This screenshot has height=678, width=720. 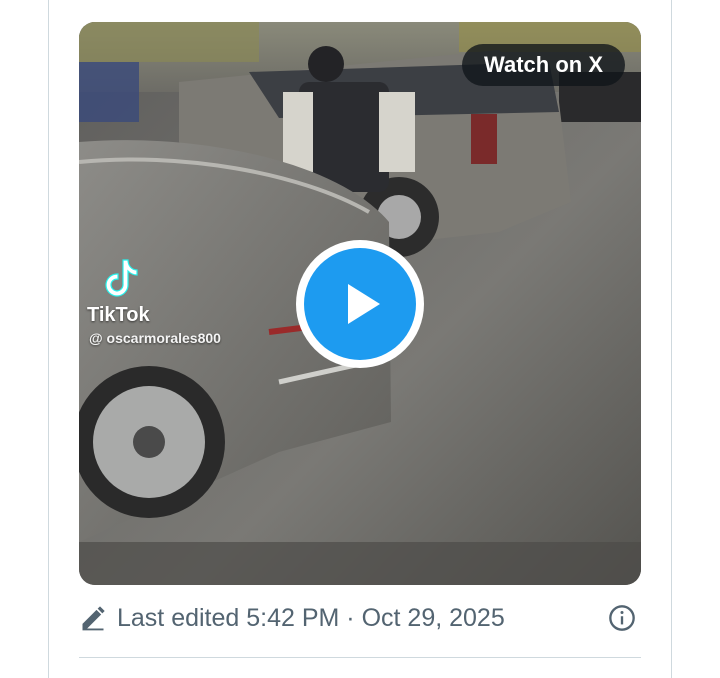 What do you see at coordinates (121, 278) in the screenshot?
I see `tiktok-icon` at bounding box center [121, 278].